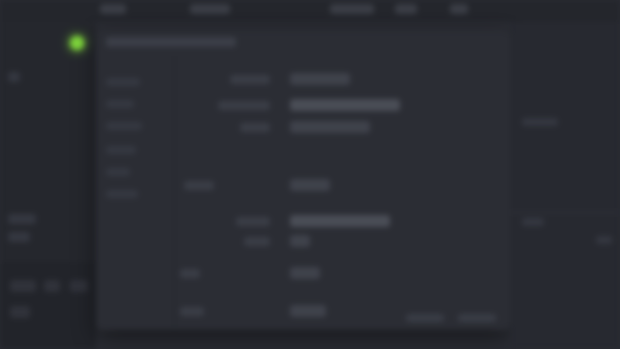 Image resolution: width=620 pixels, height=349 pixels. I want to click on panel-divider, so click(565, 212).